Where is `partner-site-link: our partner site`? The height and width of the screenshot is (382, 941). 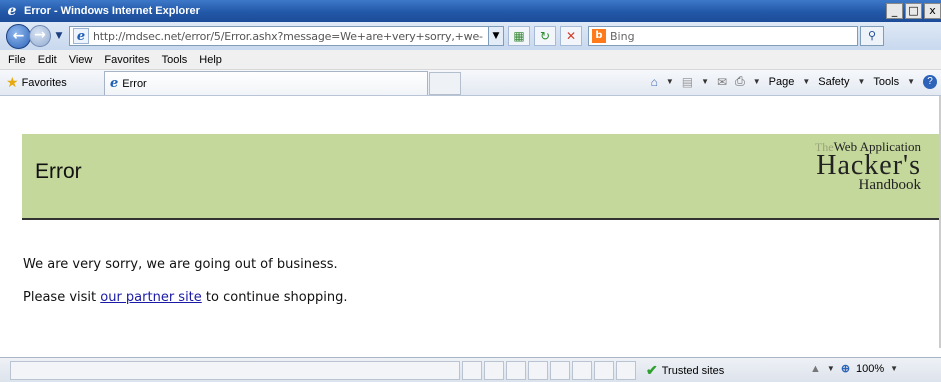 partner-site-link: our partner site is located at coordinates (151, 297).